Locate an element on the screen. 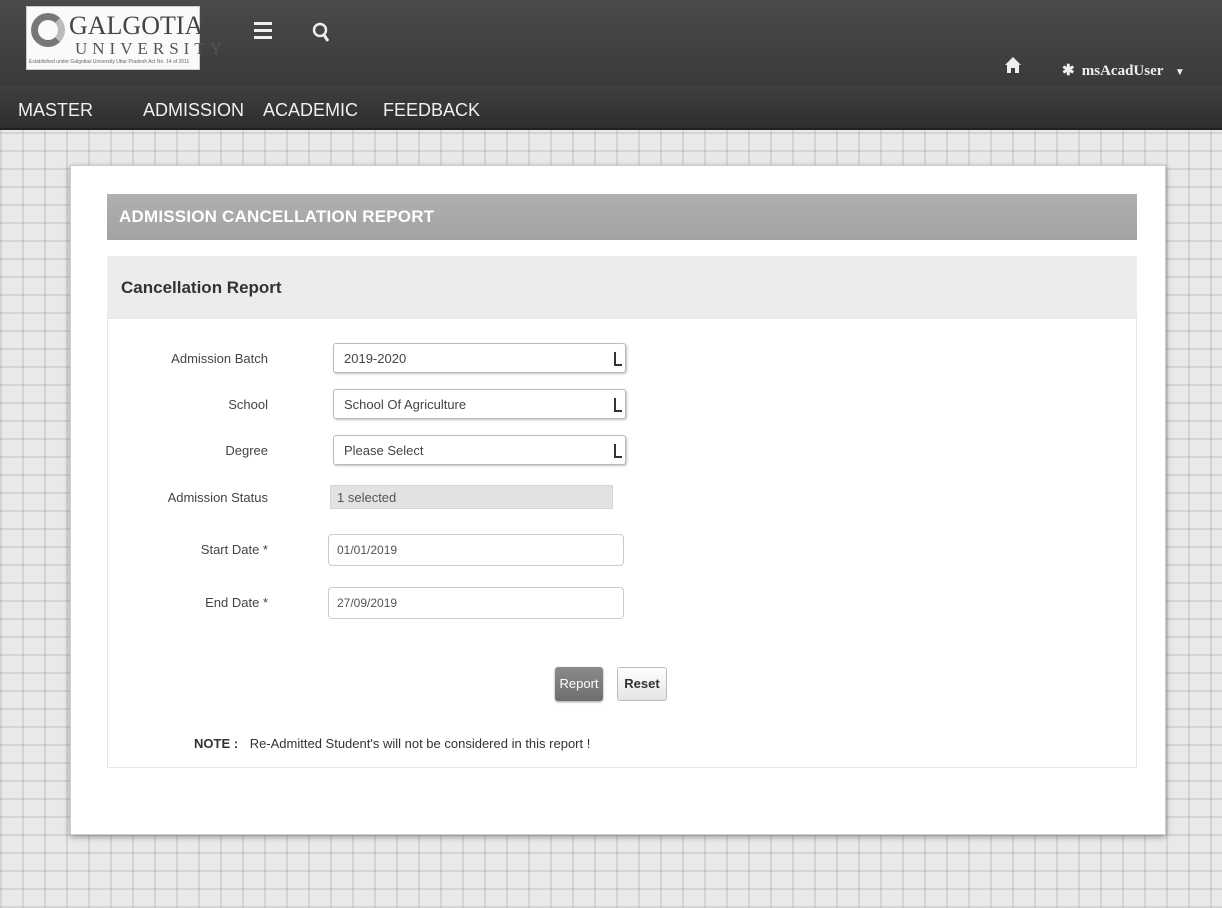  report-button: Report is located at coordinates (579, 684).